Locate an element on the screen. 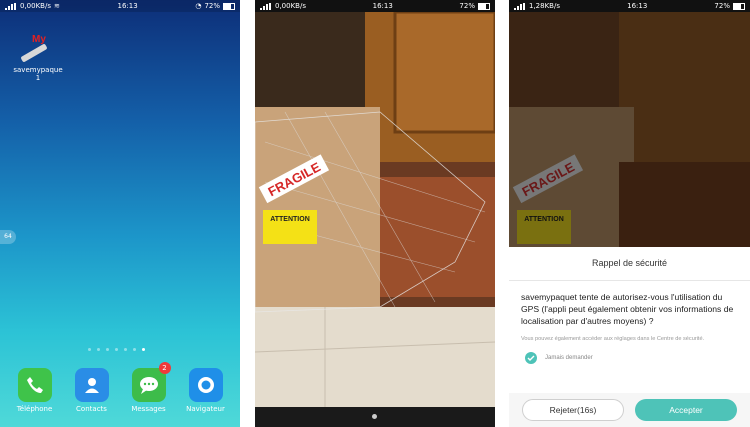 The image size is (750, 427). dock-label: Navigateur is located at coordinates (205, 409).